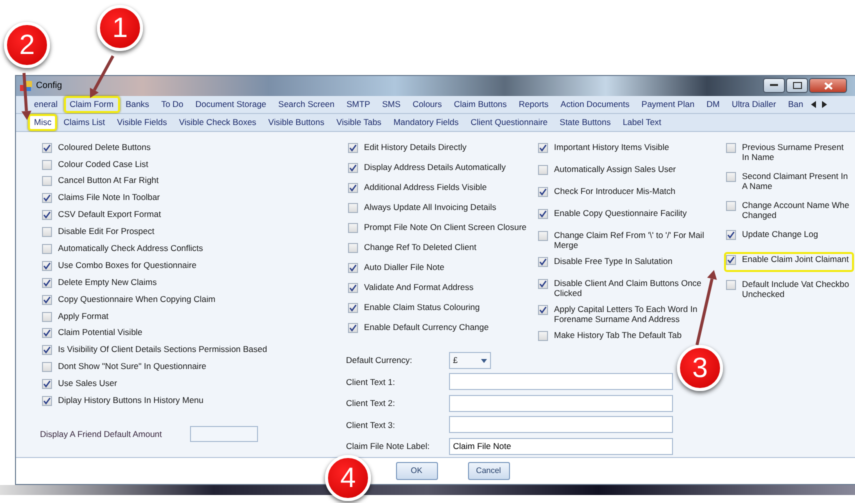 The height and width of the screenshot is (503, 855). What do you see at coordinates (26, 86) in the screenshot?
I see `app-icon` at bounding box center [26, 86].